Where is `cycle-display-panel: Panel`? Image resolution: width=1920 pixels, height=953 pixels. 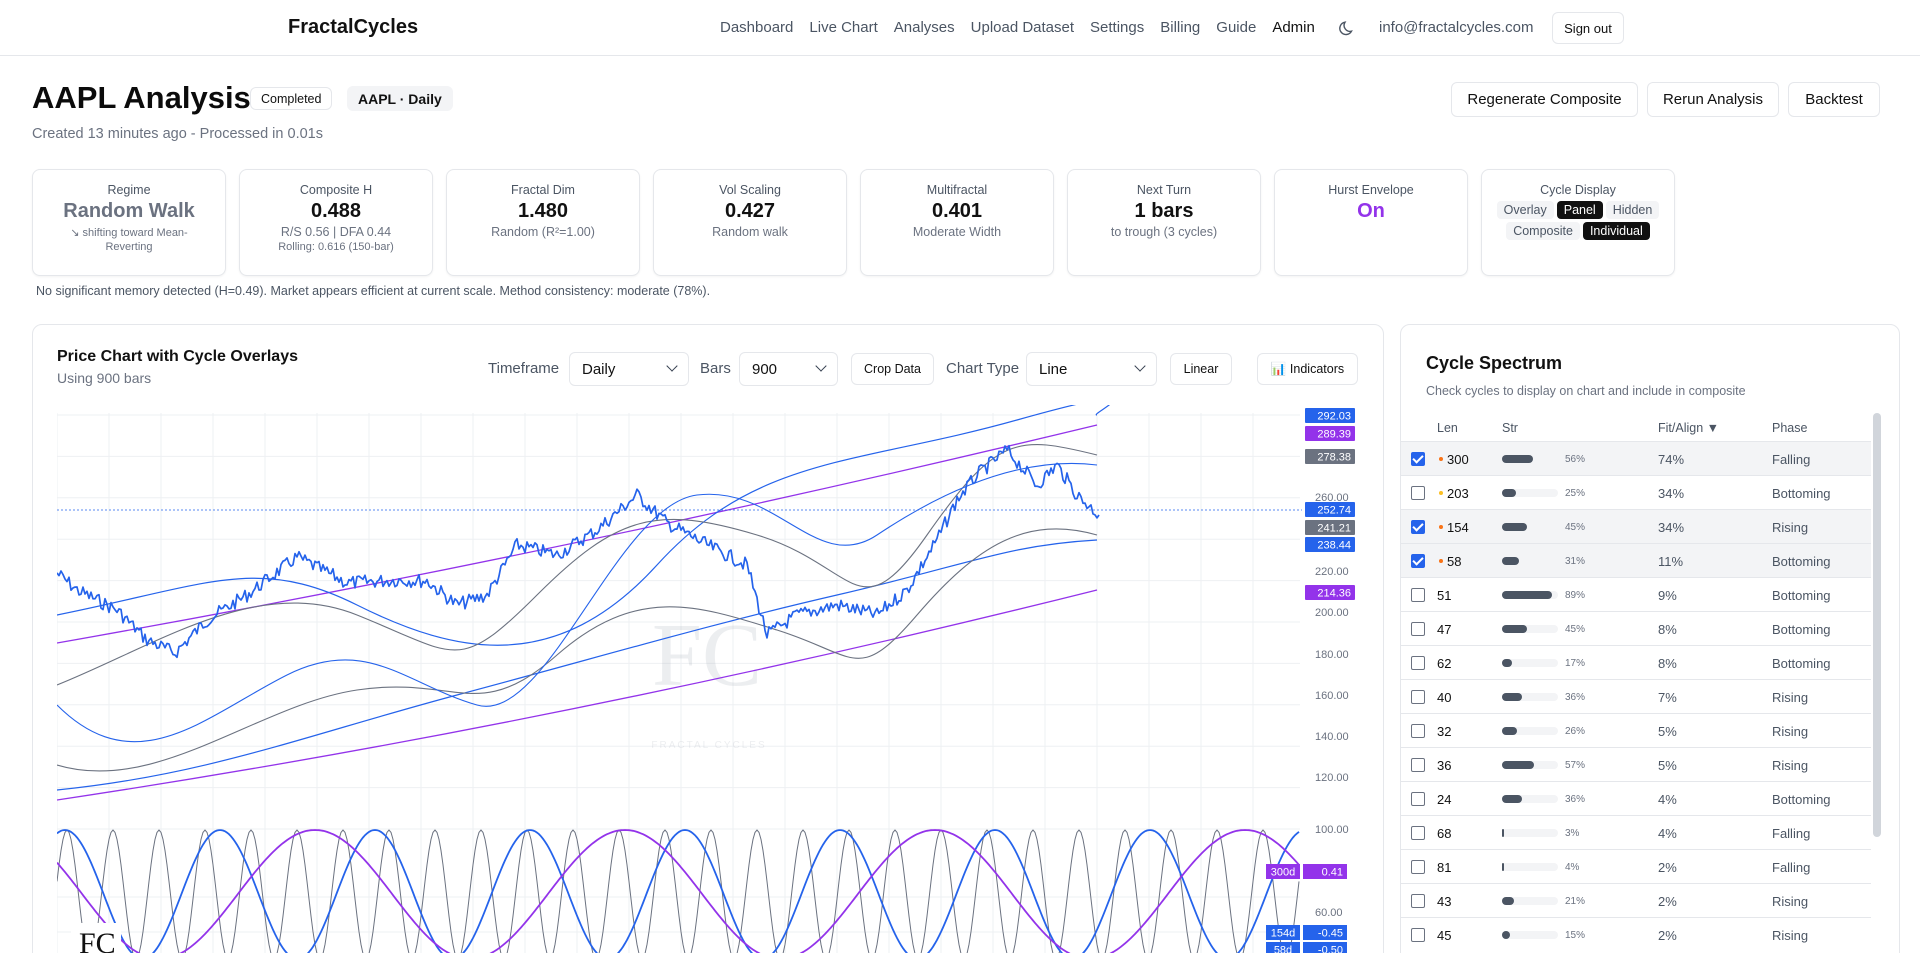 cycle-display-panel: Panel is located at coordinates (1579, 210).